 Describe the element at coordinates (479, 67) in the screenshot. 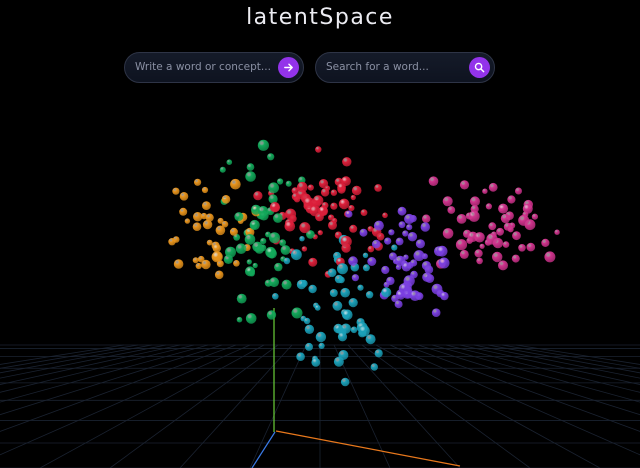

I see `search-button` at that location.